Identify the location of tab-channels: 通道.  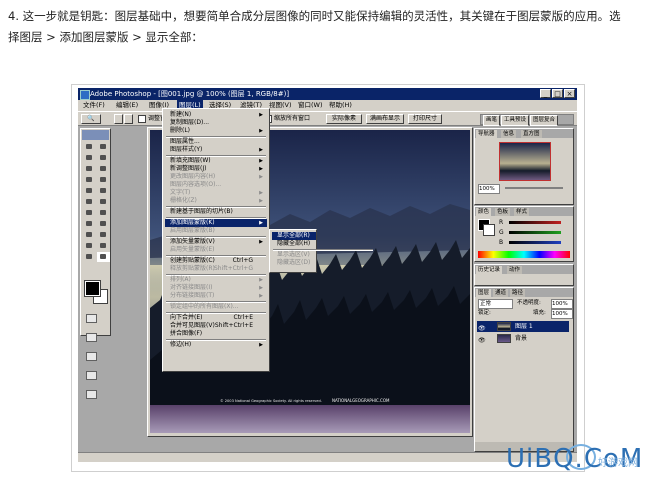
(501, 293).